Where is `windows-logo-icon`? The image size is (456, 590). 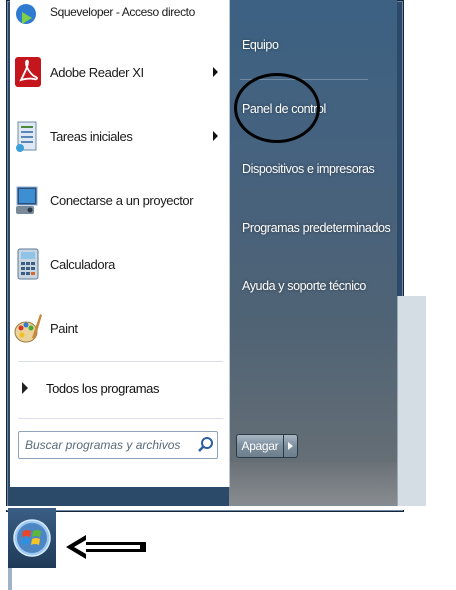 windows-logo-icon is located at coordinates (32, 538).